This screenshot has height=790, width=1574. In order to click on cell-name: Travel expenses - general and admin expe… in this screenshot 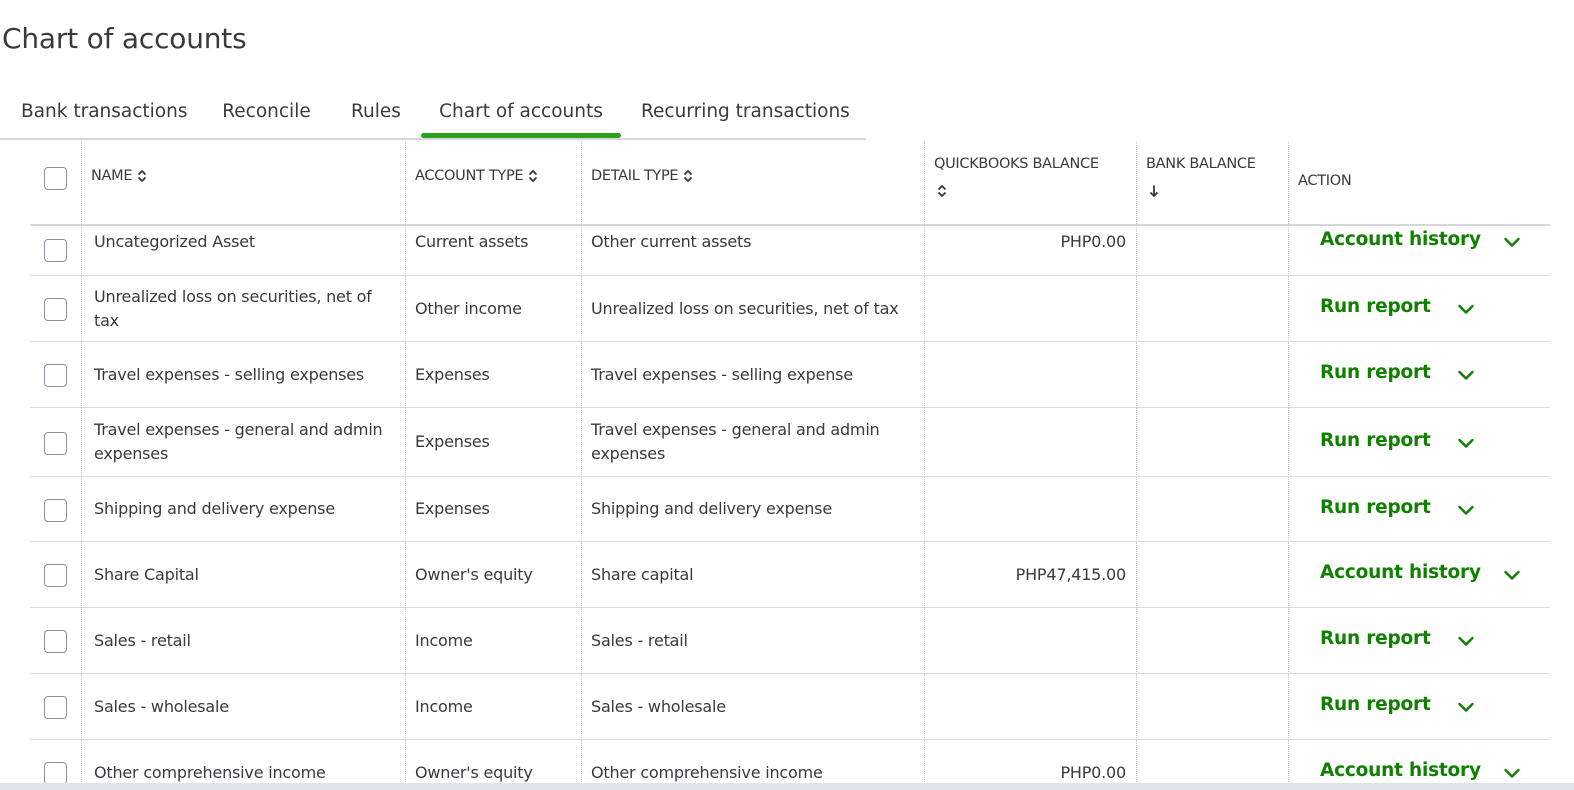, I will do `click(238, 441)`.